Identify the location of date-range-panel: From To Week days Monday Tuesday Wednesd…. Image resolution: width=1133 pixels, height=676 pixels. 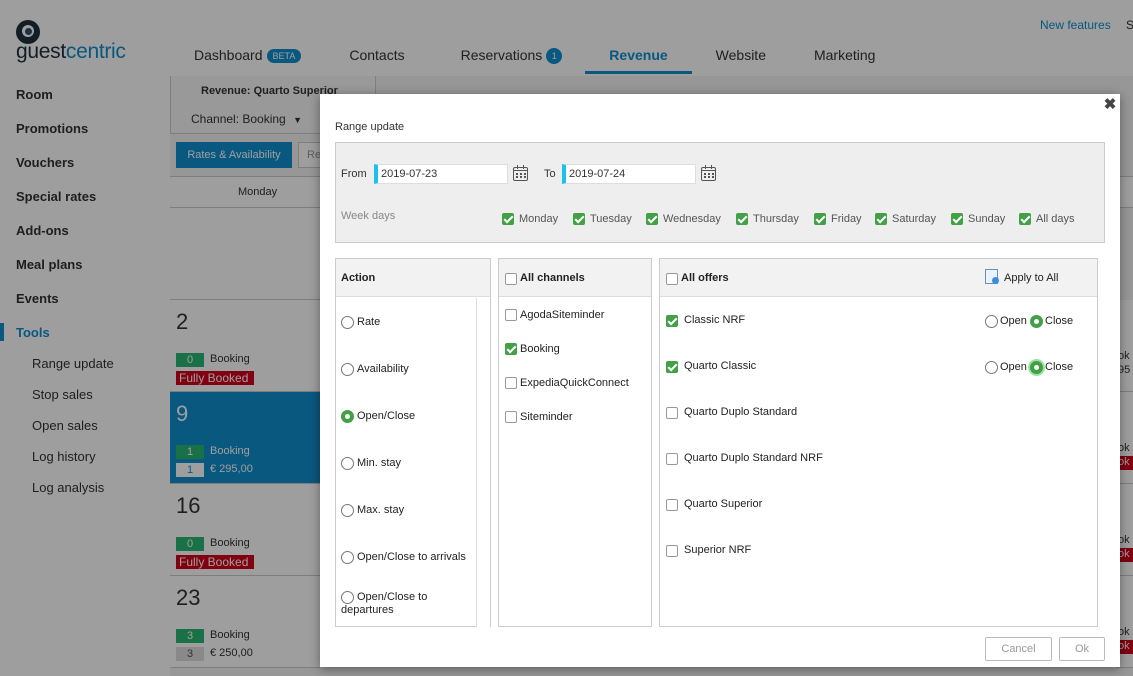
(720, 192).